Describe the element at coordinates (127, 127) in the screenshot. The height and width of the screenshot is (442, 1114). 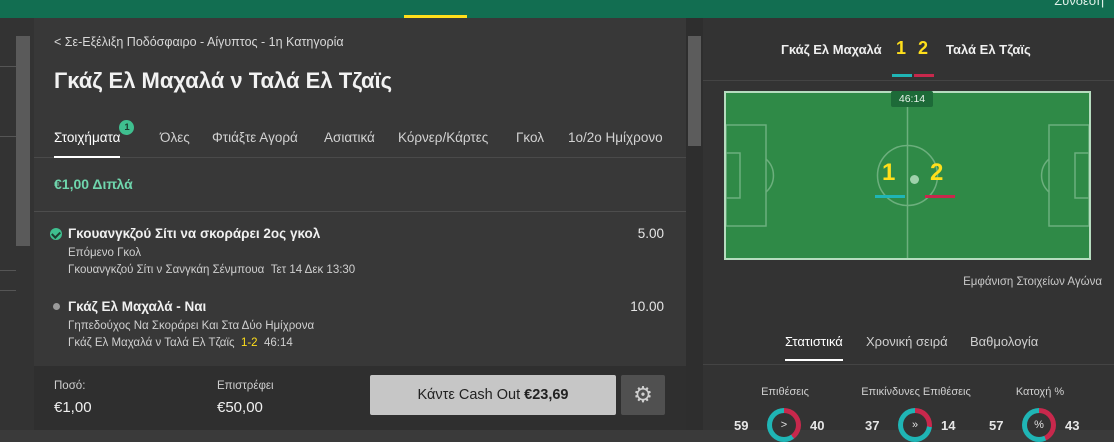
I see `bets-count-badge: 1` at that location.